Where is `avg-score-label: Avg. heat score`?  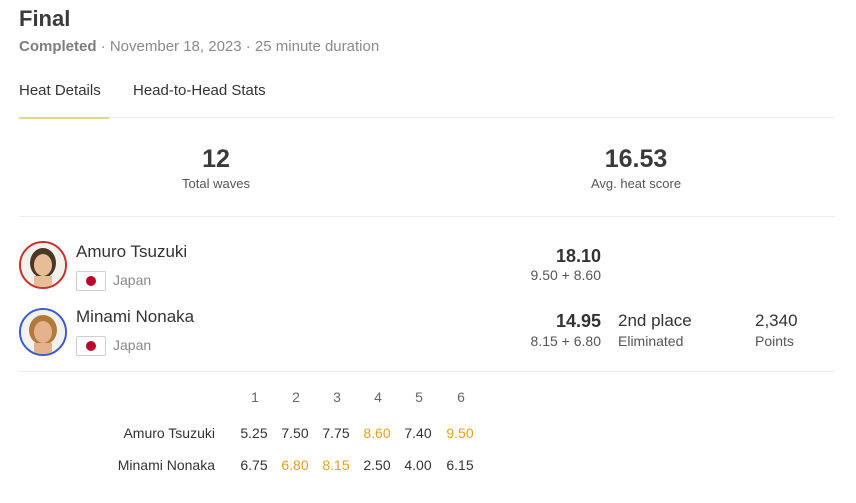
avg-score-label: Avg. heat score is located at coordinates (636, 183).